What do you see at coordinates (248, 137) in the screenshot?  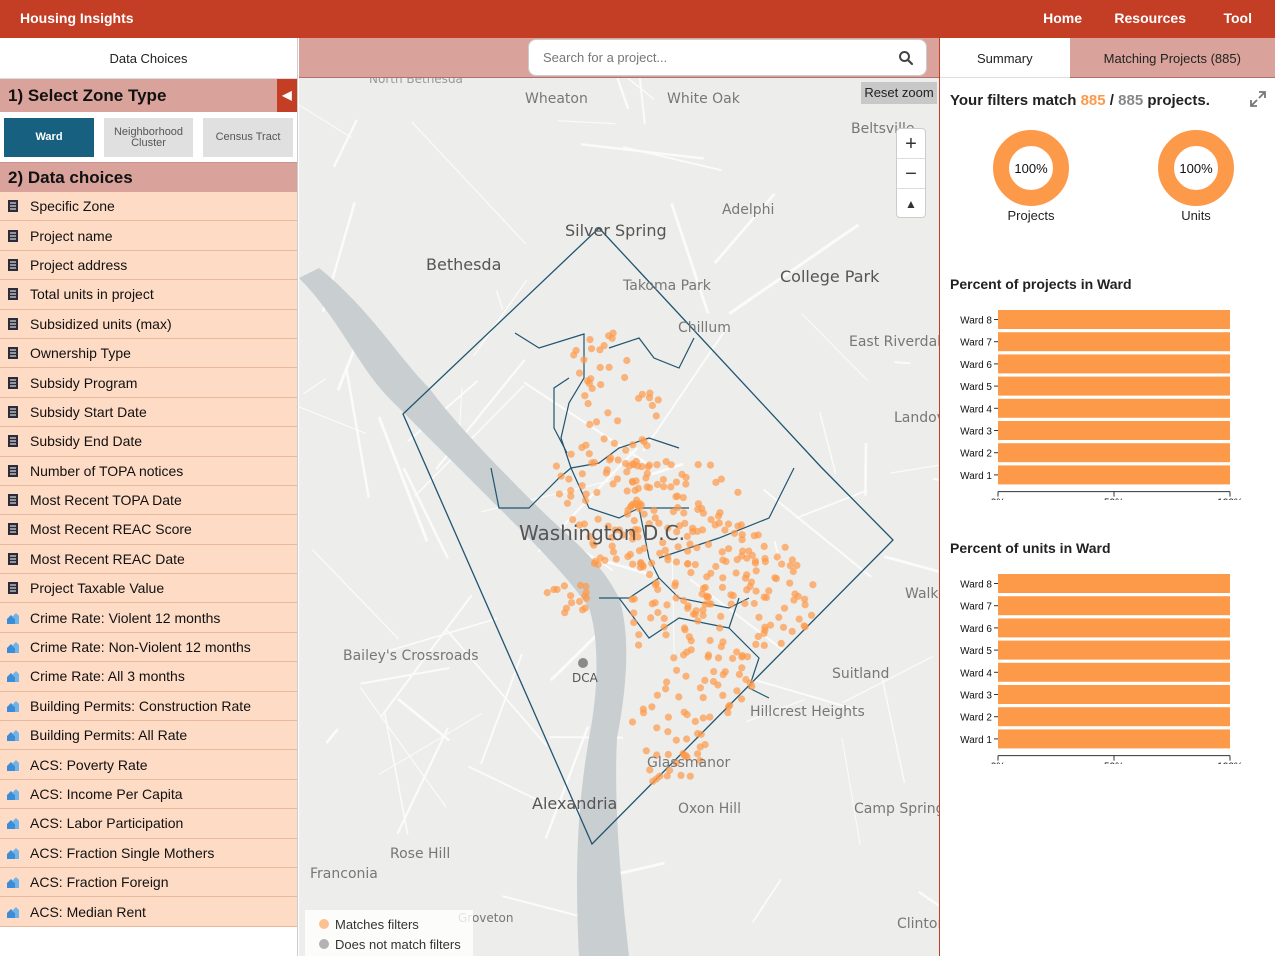 I see `zone-census-tract-button: Census Tract` at bounding box center [248, 137].